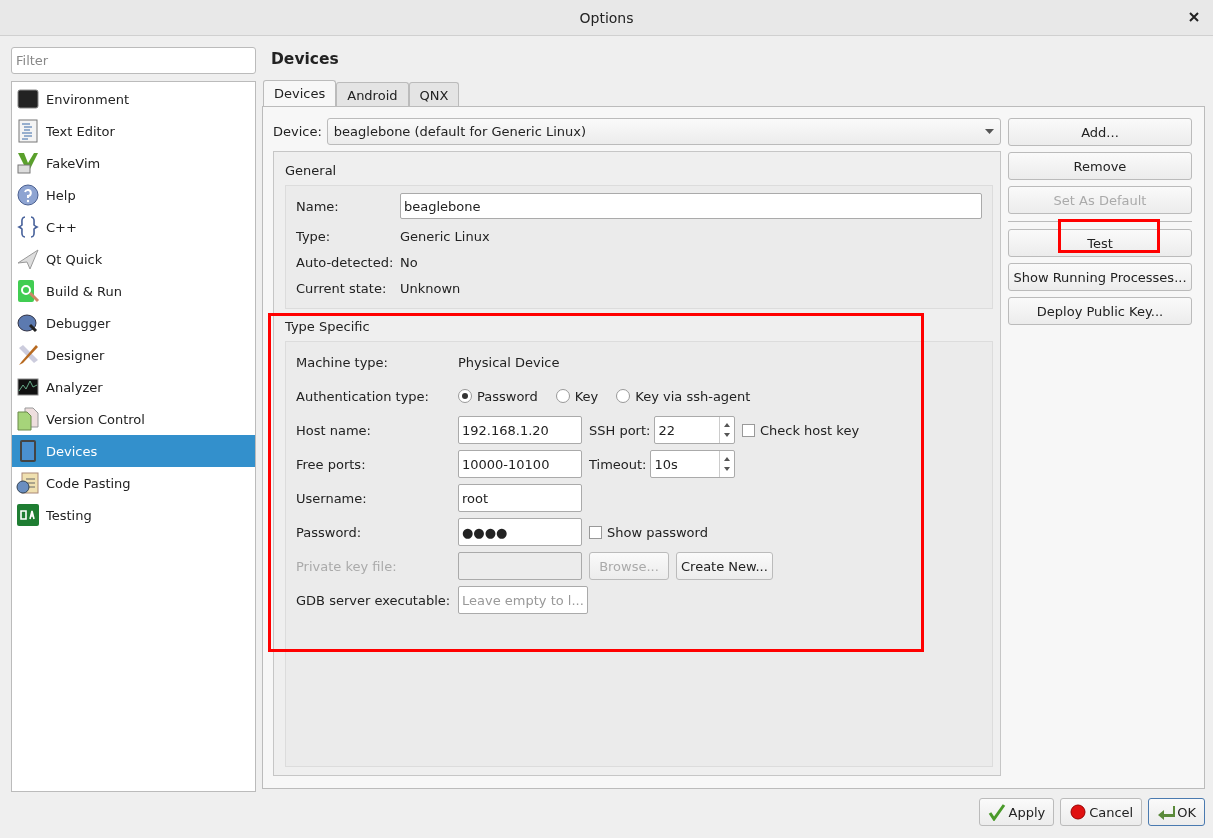 Image resolution: width=1213 pixels, height=838 pixels. I want to click on stop-icon, so click(1078, 812).